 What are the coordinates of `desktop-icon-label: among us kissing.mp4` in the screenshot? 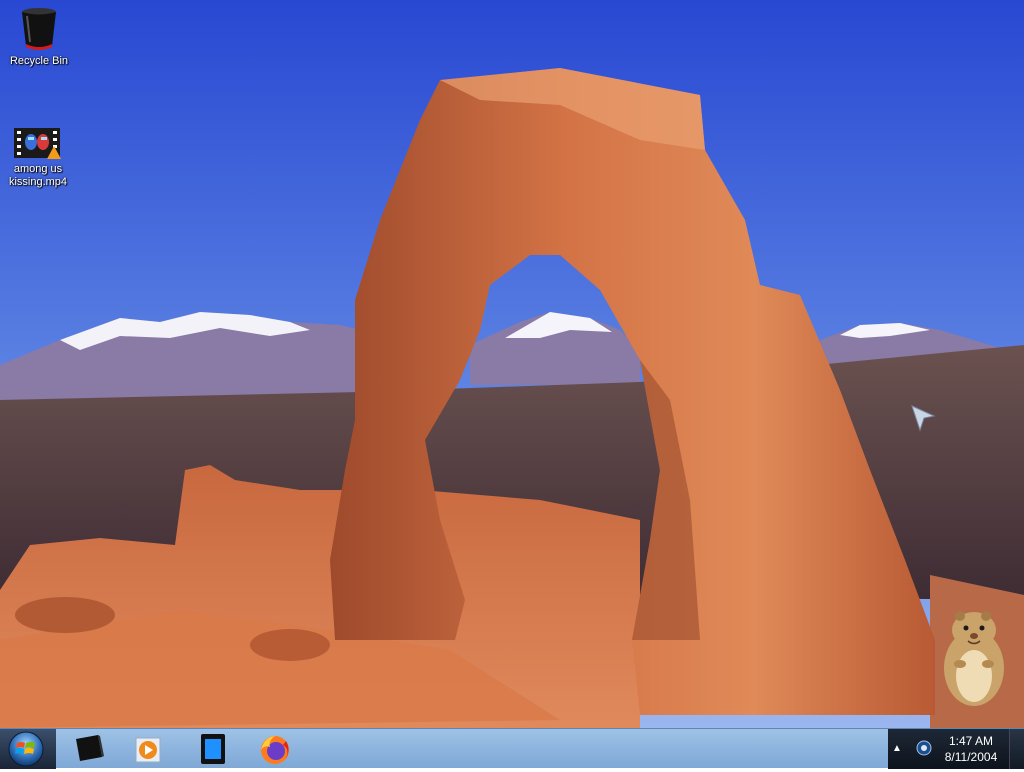 It's located at (38, 176).